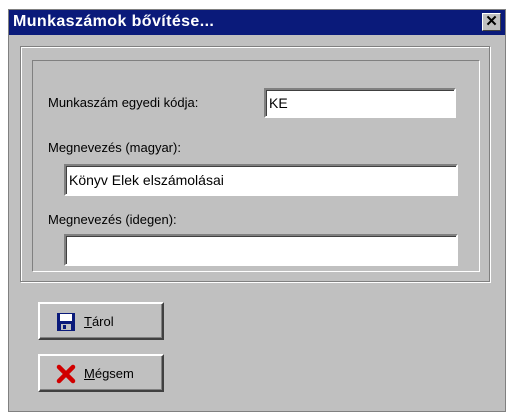 This screenshot has height=419, width=510. I want to click on cancel-button-label: Mégsem, so click(109, 373).